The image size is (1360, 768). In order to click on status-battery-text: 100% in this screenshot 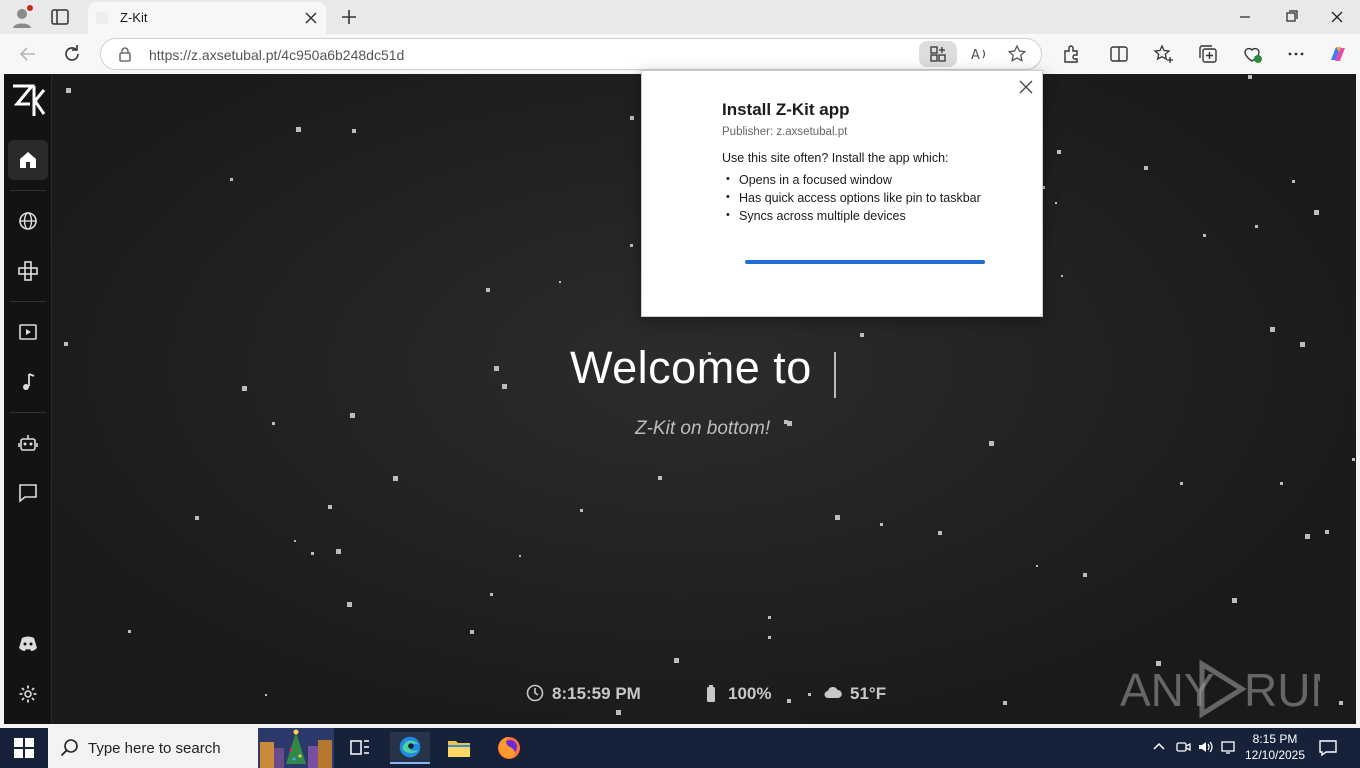, I will do `click(750, 693)`.